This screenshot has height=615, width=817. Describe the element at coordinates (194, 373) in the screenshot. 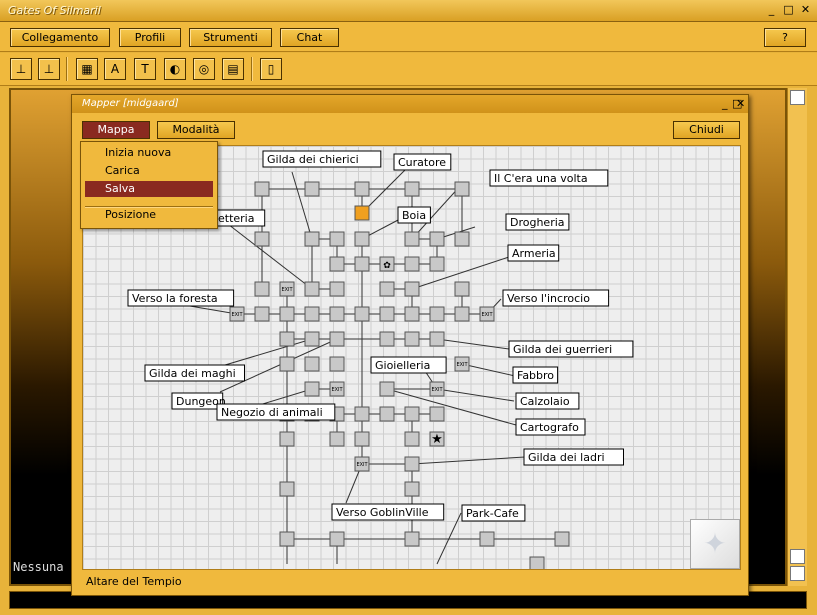

I see `map-label: Gilda dei maghi` at that location.